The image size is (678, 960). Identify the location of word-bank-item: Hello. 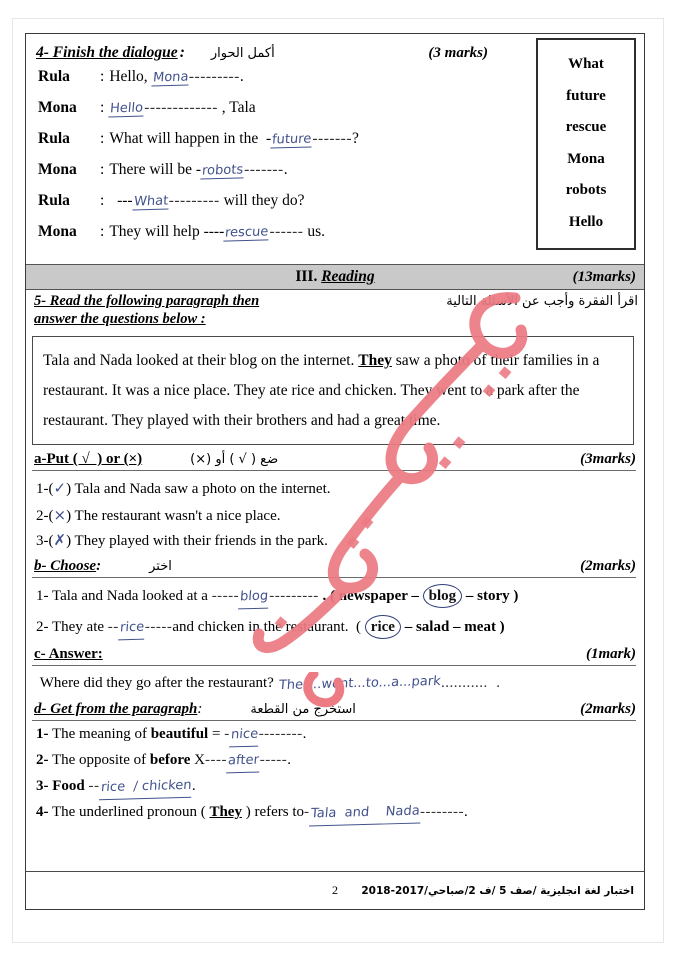
(586, 221).